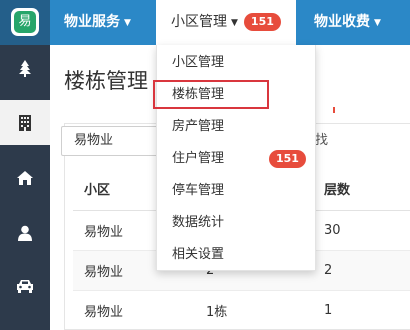 This screenshot has width=410, height=330. I want to click on logo-icon: 易, so click(25, 22).